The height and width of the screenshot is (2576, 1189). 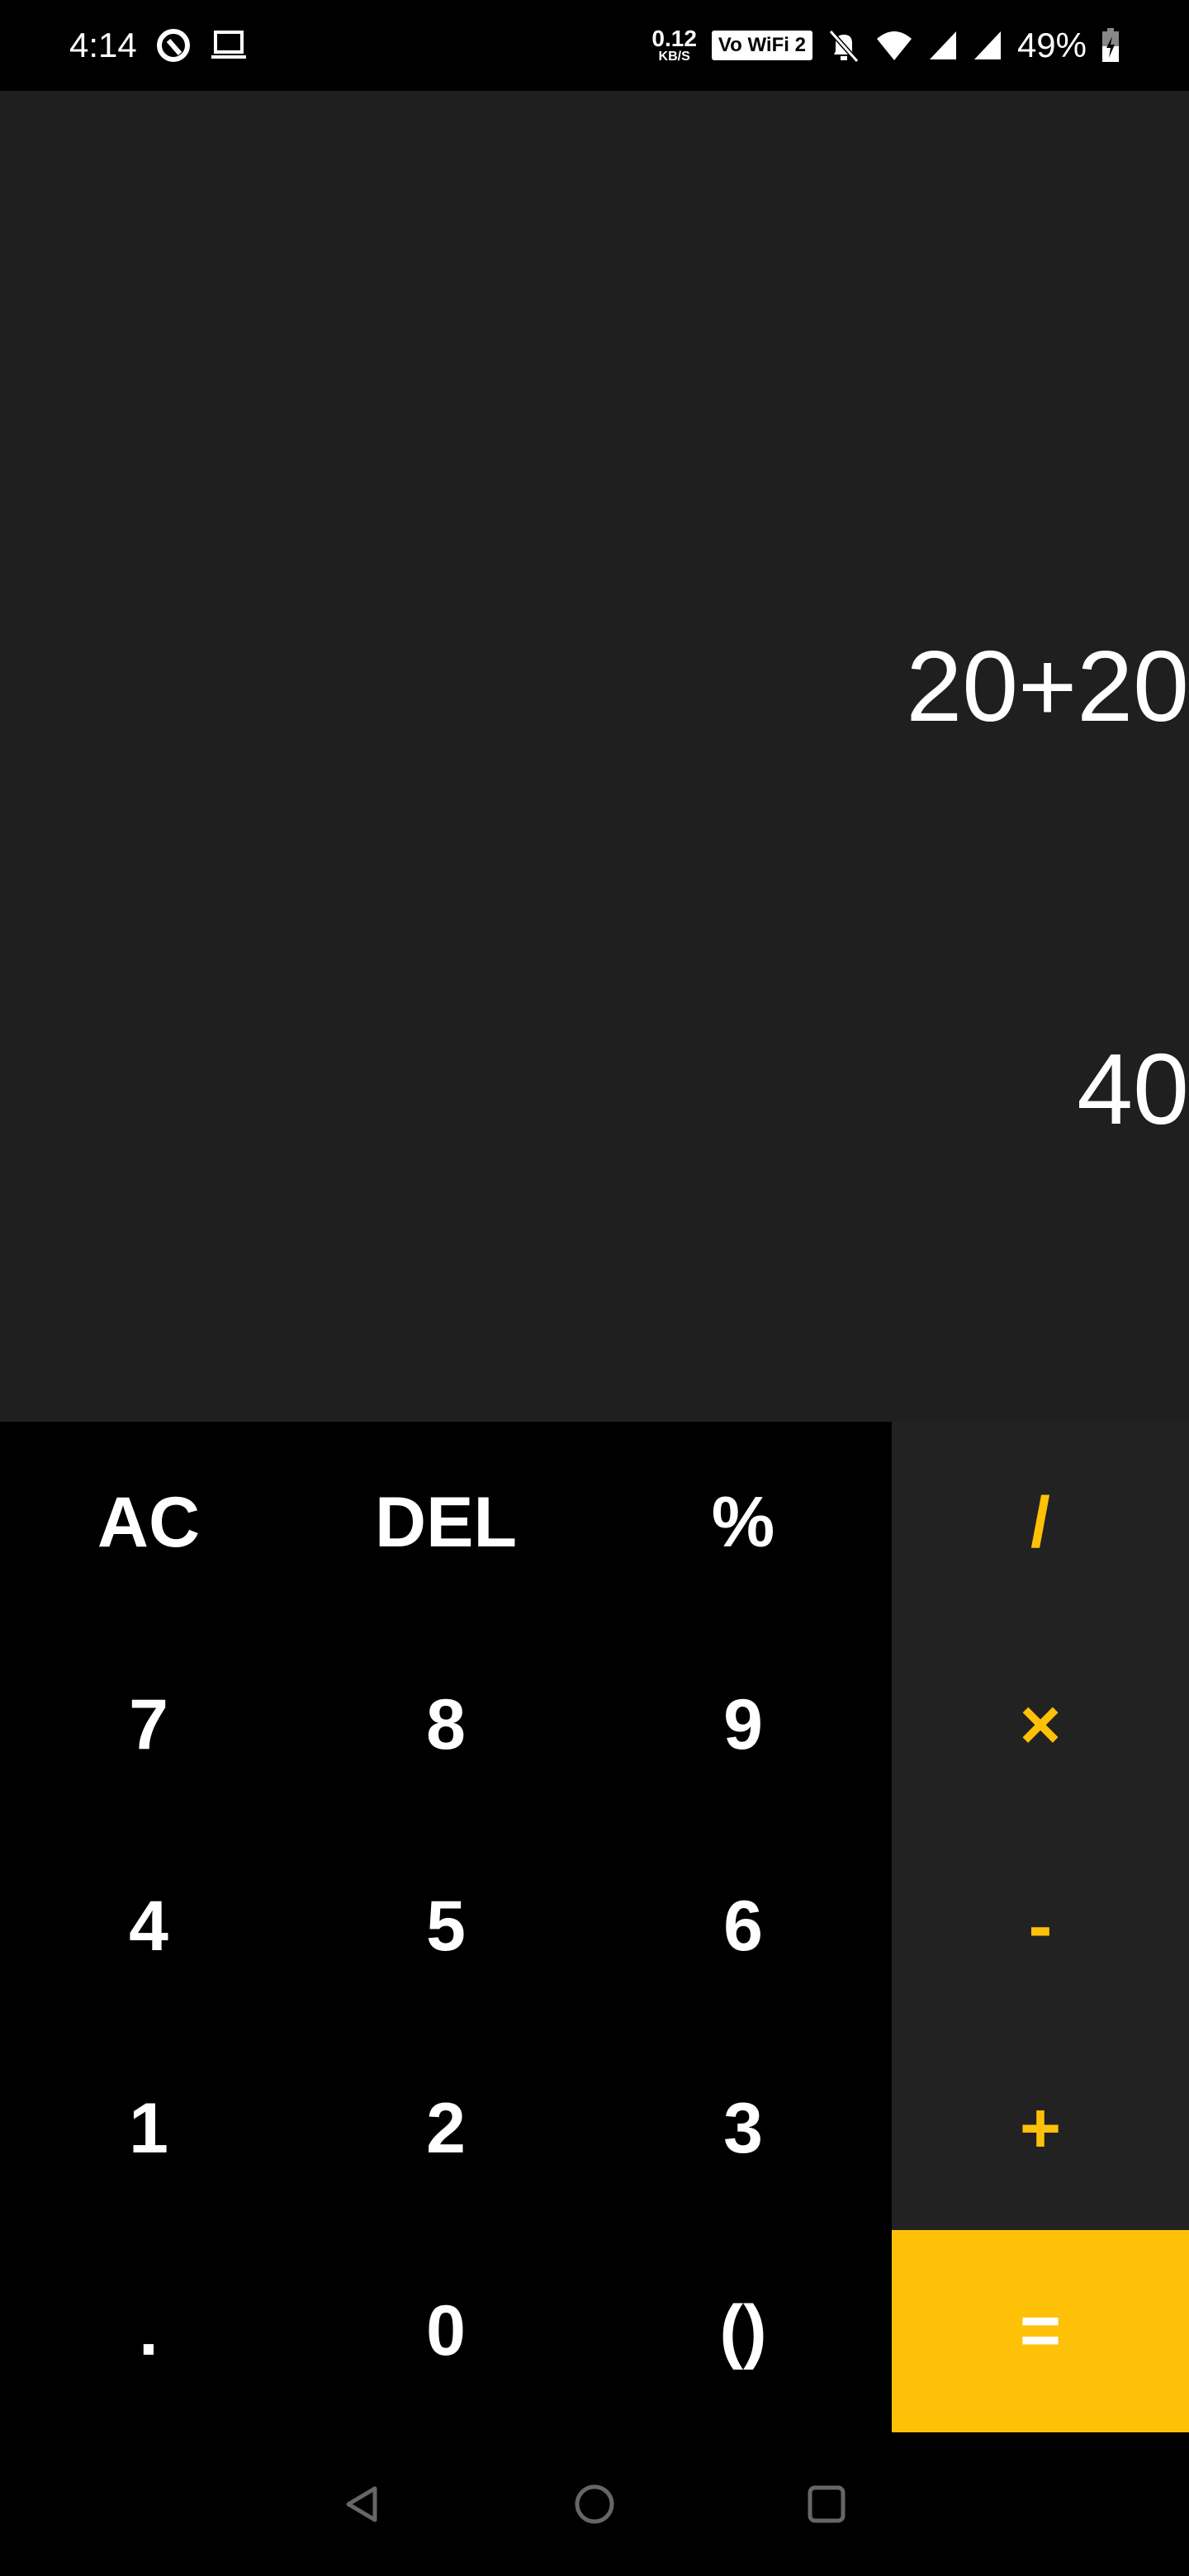 I want to click on recents-icon, so click(x=826, y=2504).